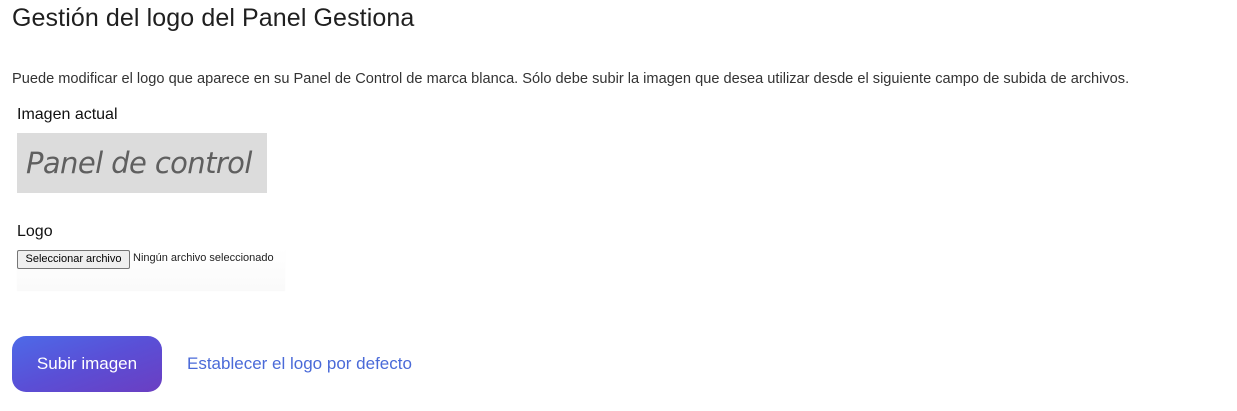 The width and height of the screenshot is (1237, 411). I want to click on current-logo-text: Panel de control, so click(139, 163).